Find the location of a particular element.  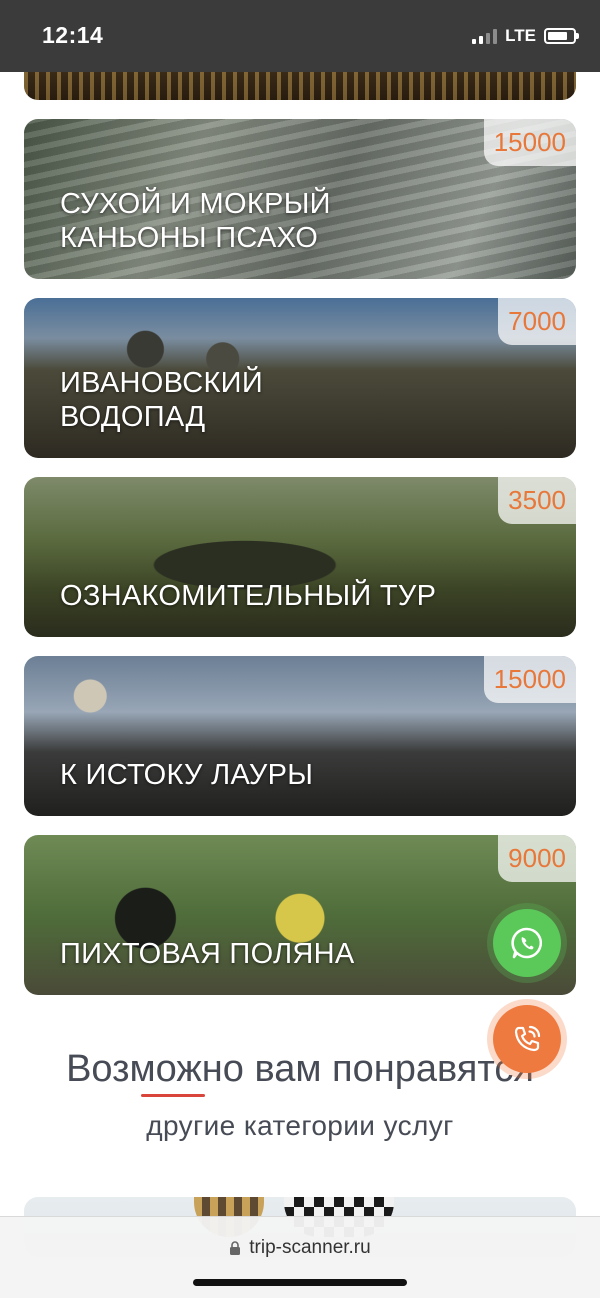

tour-price: 7000 is located at coordinates (537, 321).